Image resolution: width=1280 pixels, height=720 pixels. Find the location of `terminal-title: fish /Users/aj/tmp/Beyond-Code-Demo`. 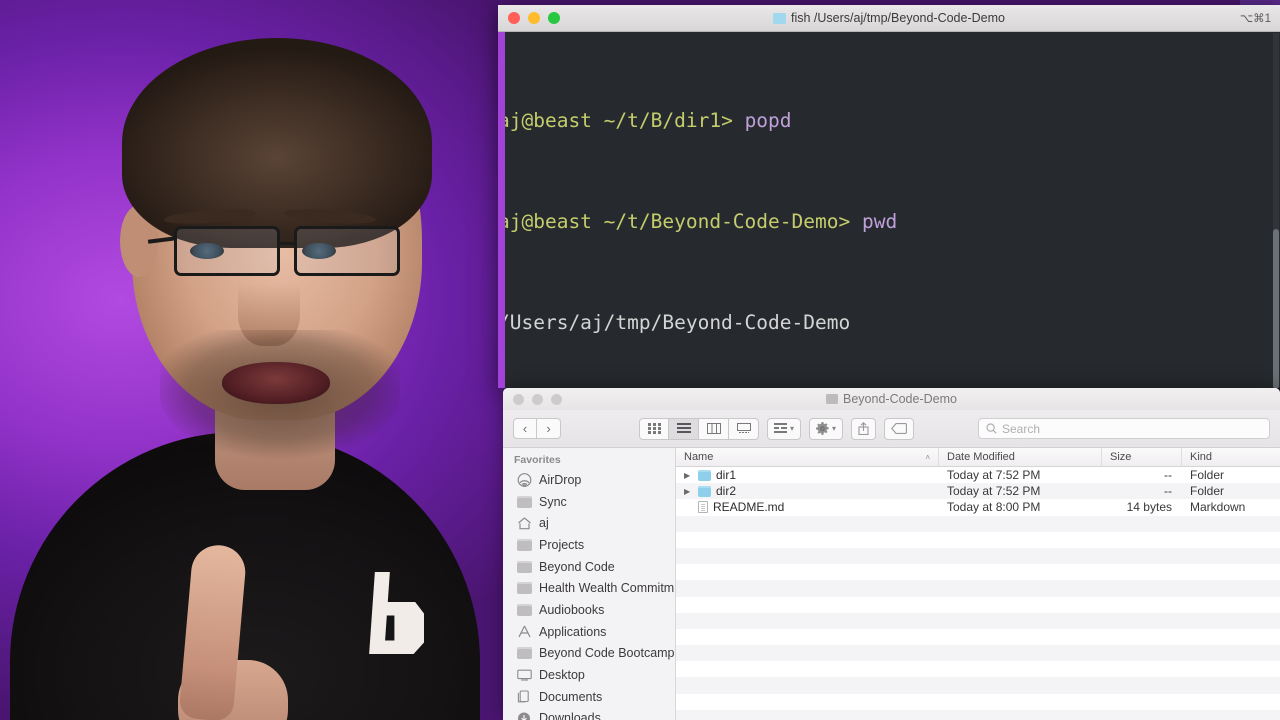

terminal-title: fish /Users/aj/tmp/Beyond-Code-Demo is located at coordinates (889, 18).